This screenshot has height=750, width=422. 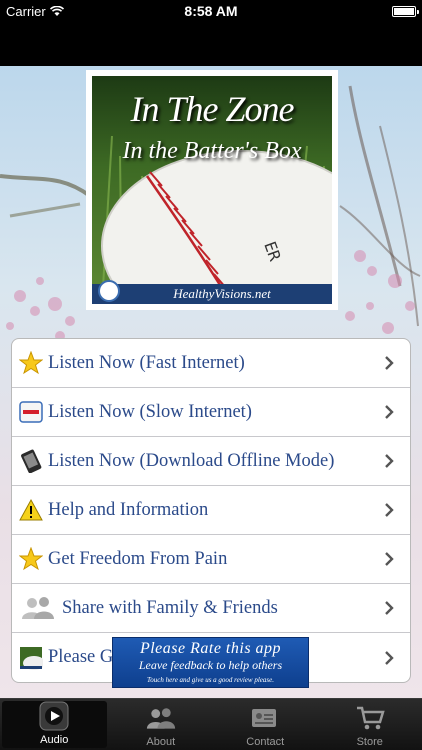 I want to click on tab-audio: Audio, so click(x=54, y=724).